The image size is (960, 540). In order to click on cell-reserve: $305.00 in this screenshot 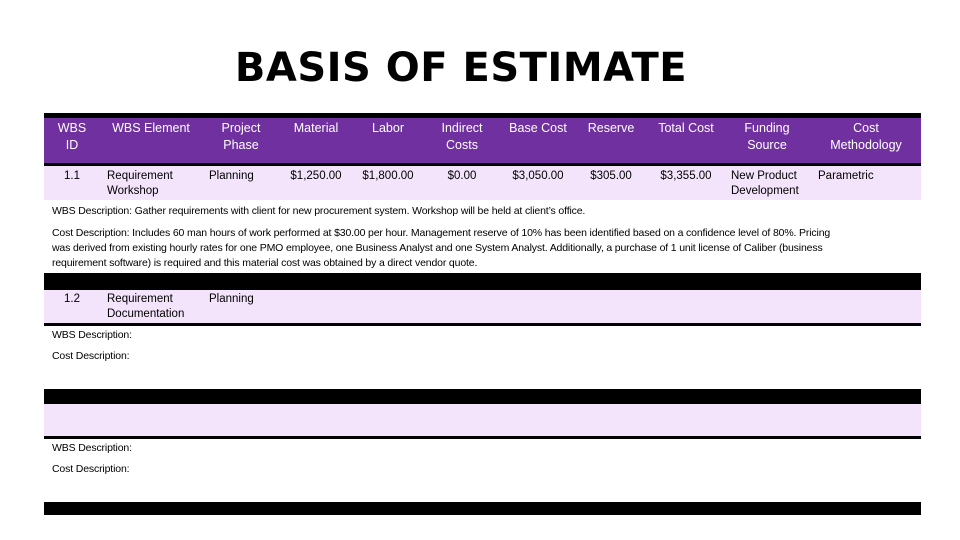, I will do `click(611, 176)`.